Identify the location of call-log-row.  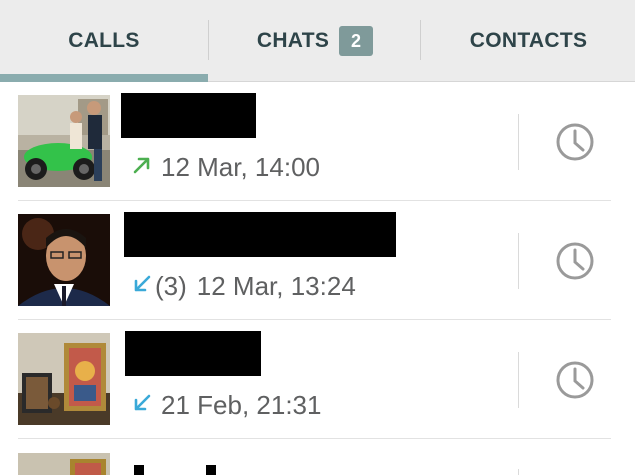
(317, 457).